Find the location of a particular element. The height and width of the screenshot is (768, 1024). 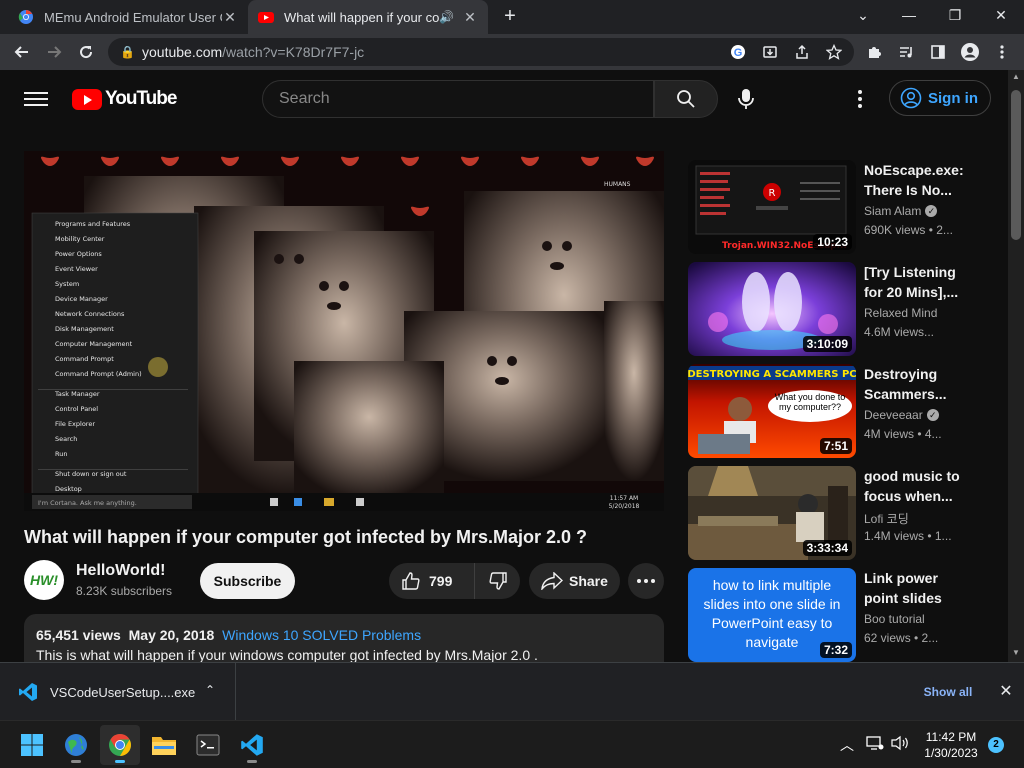

hashtag-link: Windows 10 SOLVED Problems is located at coordinates (321, 635).